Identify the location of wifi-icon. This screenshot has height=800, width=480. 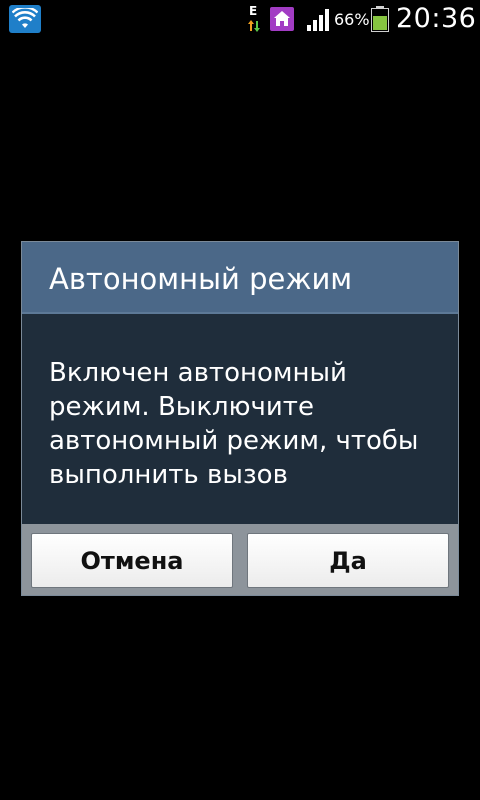
(25, 19).